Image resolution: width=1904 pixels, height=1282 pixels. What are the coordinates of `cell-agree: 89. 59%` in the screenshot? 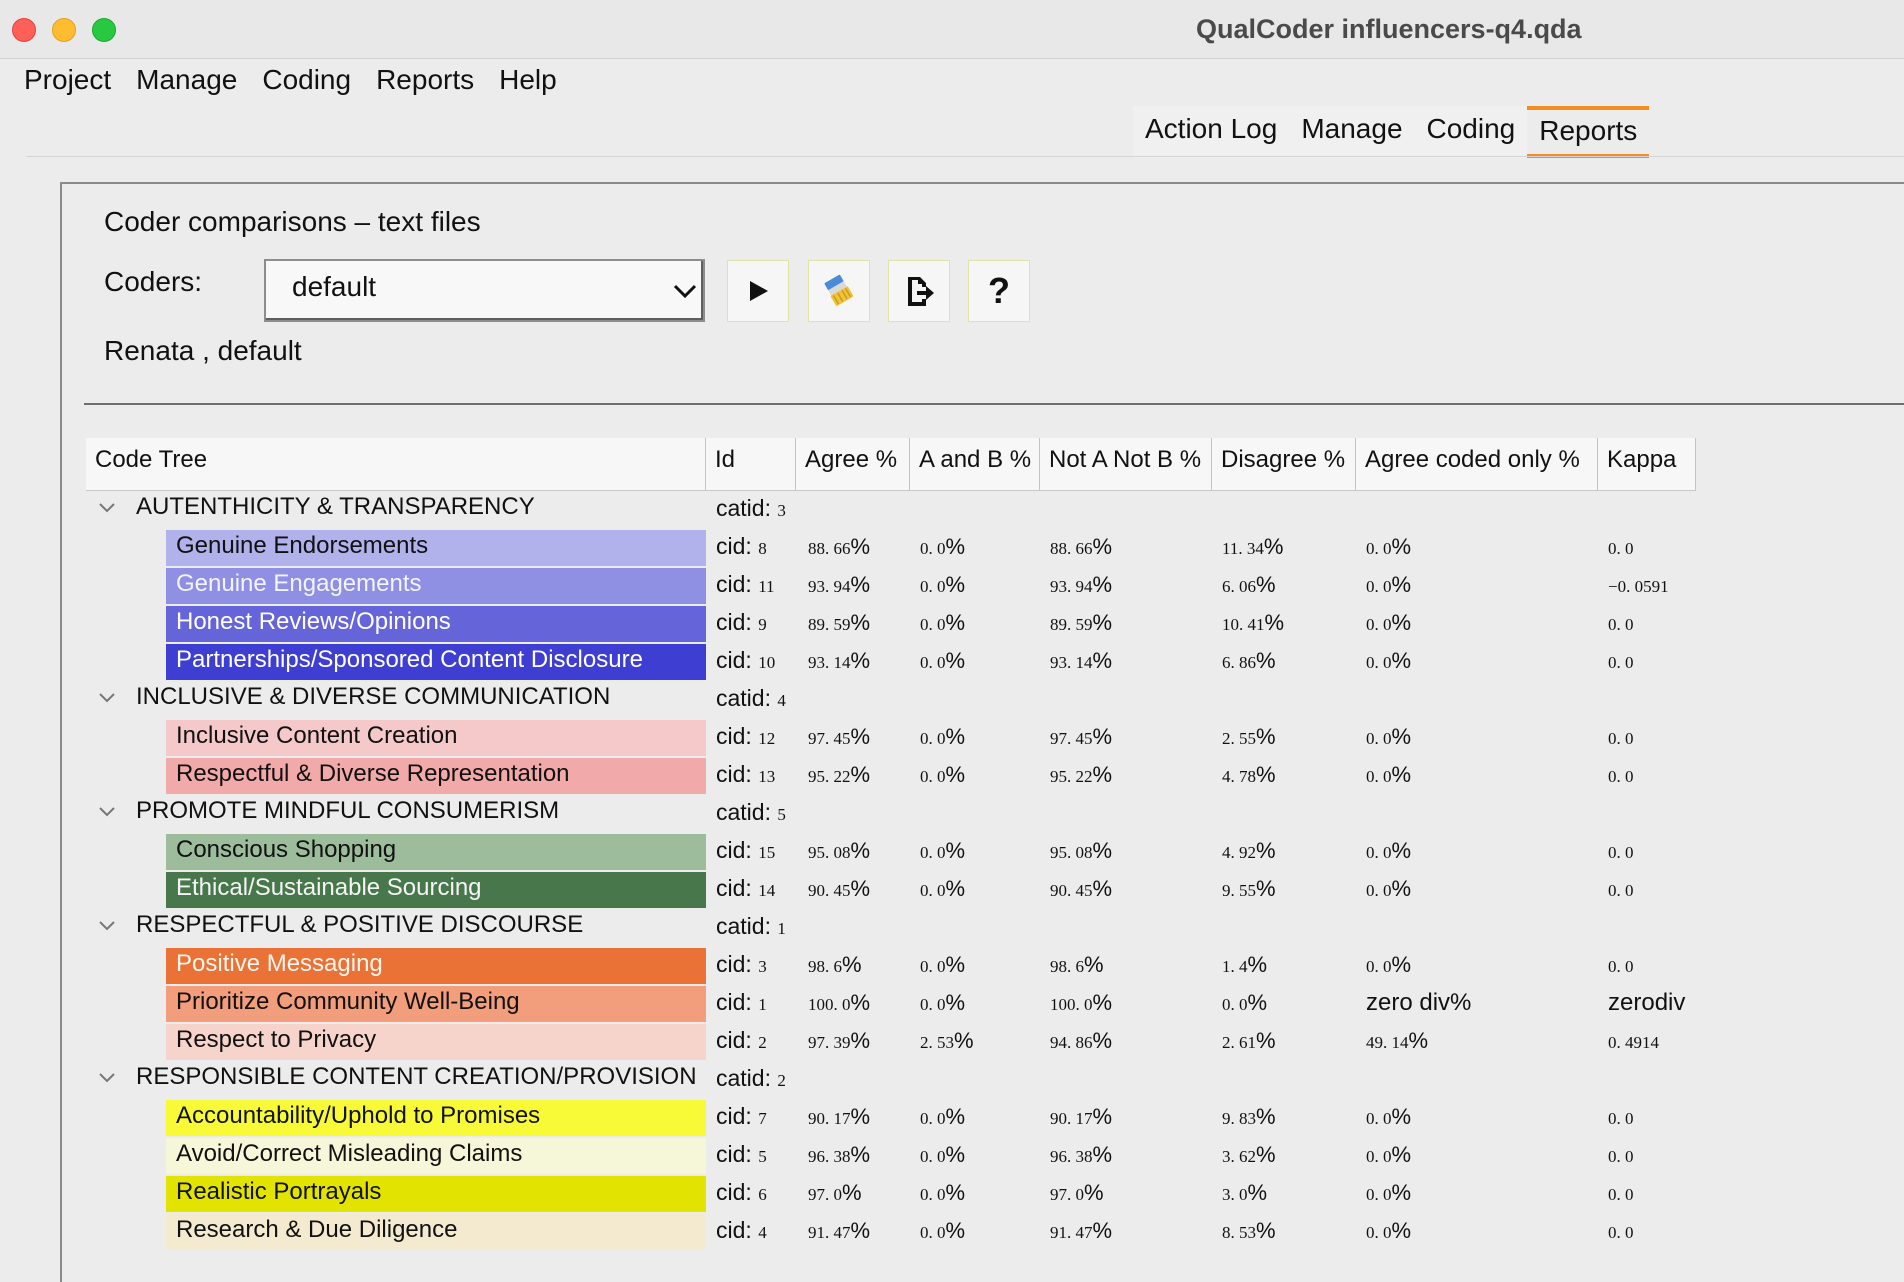 It's located at (839, 622).